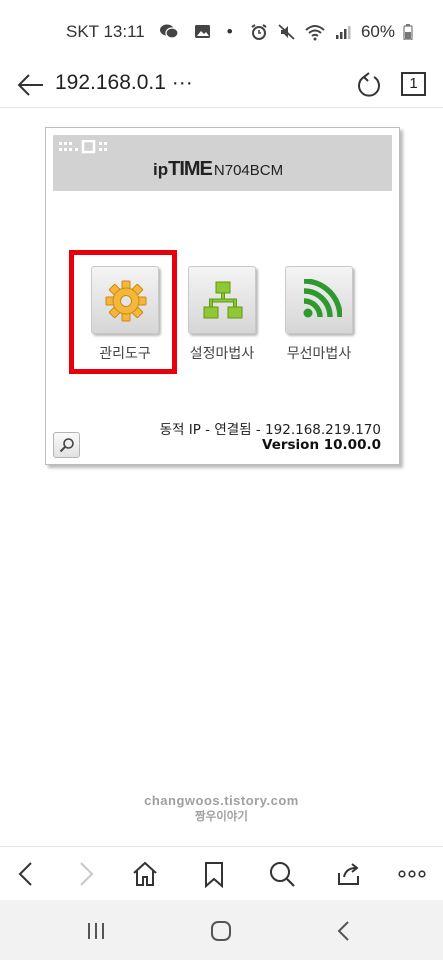  Describe the element at coordinates (412, 874) in the screenshot. I see `more-icon` at that location.